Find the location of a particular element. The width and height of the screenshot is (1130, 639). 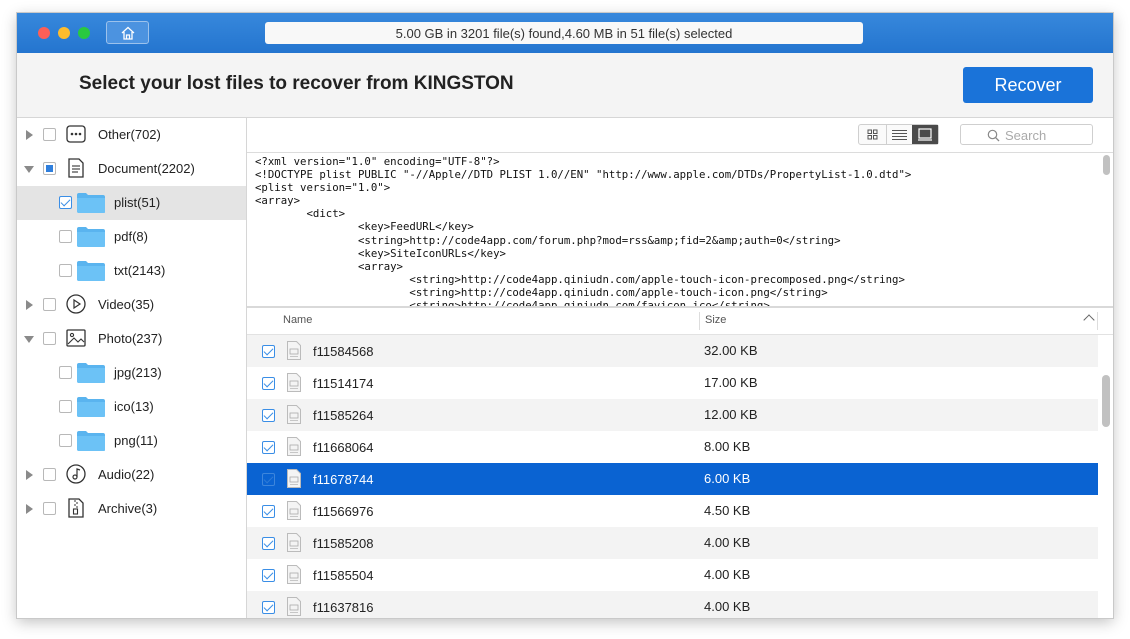

column-divider is located at coordinates (699, 321).